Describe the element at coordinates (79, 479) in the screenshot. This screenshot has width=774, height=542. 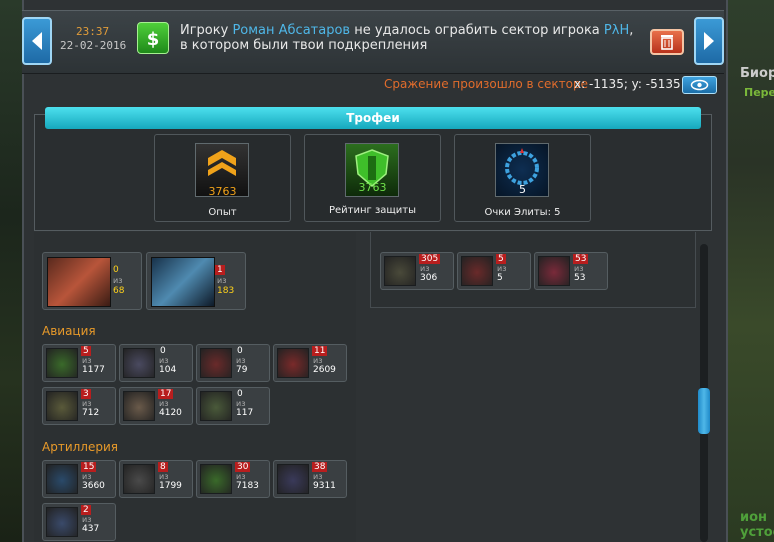
I see `unit-card: 15 из 3660` at that location.